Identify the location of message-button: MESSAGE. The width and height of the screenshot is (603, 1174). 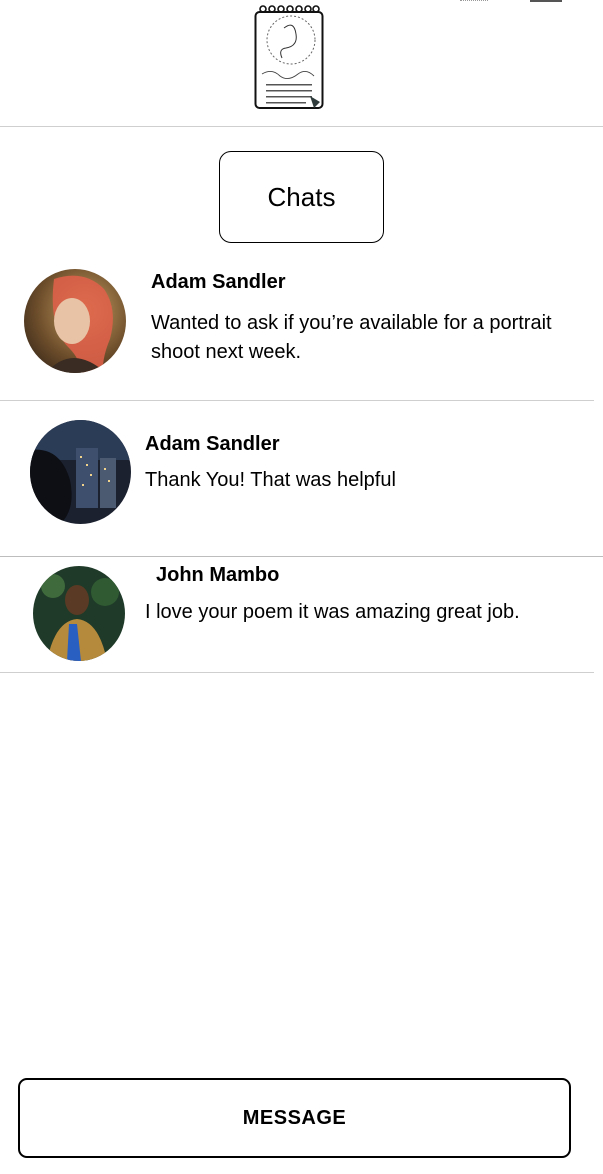
(294, 1118).